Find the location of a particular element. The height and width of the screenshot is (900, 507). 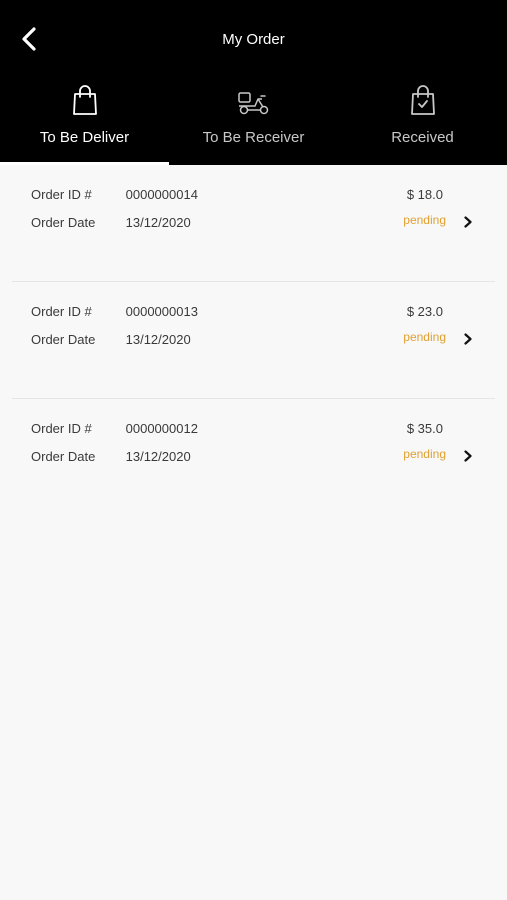

tab-to-be-receiver: To Be Receiver is located at coordinates (253, 122).